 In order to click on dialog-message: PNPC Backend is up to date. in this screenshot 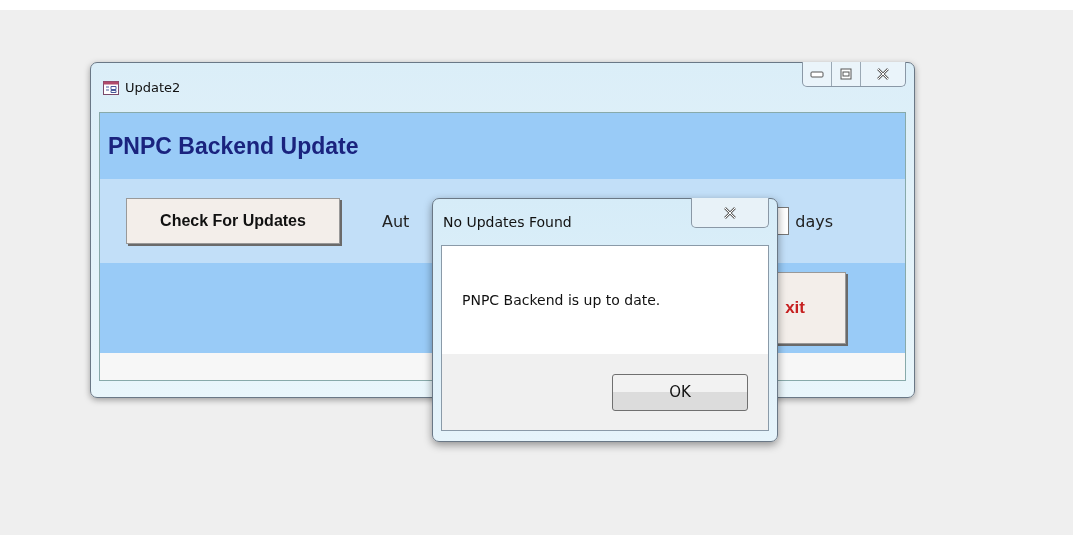, I will do `click(561, 300)`.